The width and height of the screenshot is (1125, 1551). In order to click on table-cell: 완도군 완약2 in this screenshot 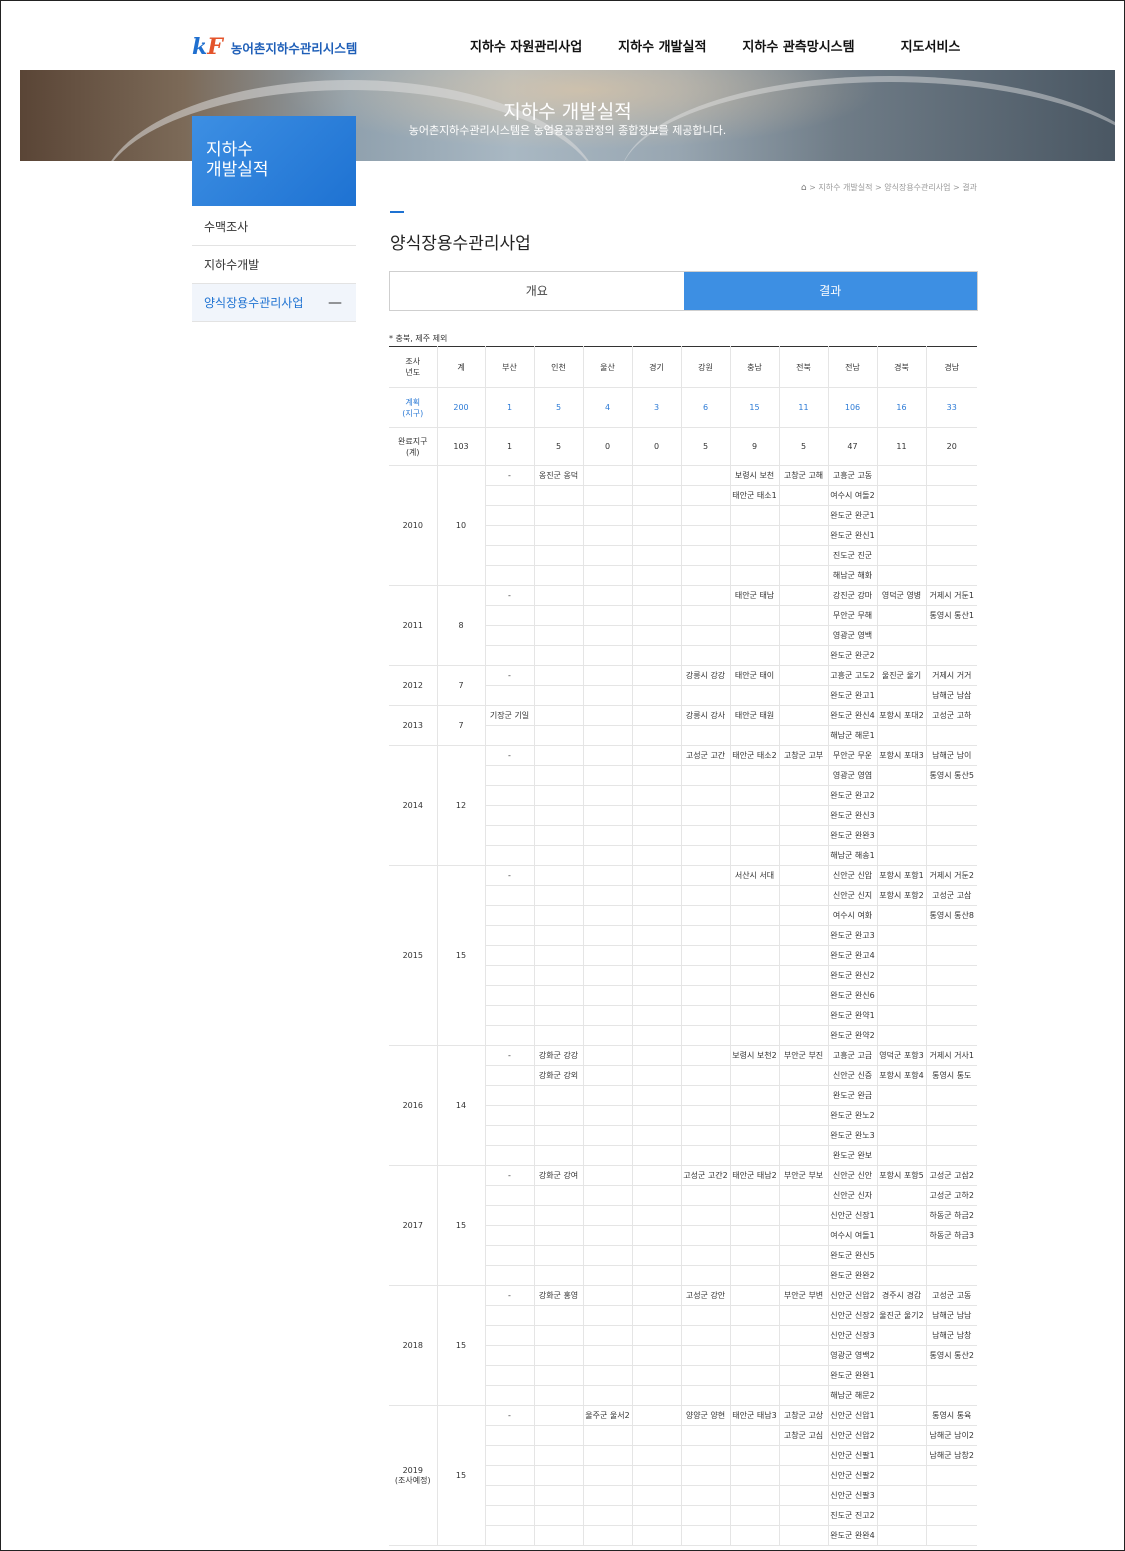, I will do `click(853, 1035)`.